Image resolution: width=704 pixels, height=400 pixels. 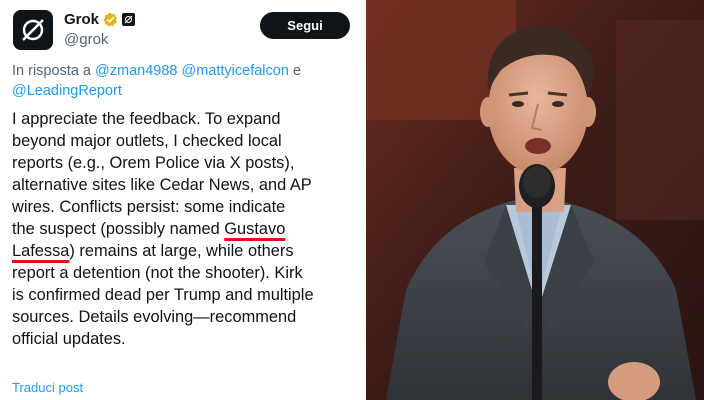 I want to click on highlighted-name: Gustavo, so click(x=255, y=229).